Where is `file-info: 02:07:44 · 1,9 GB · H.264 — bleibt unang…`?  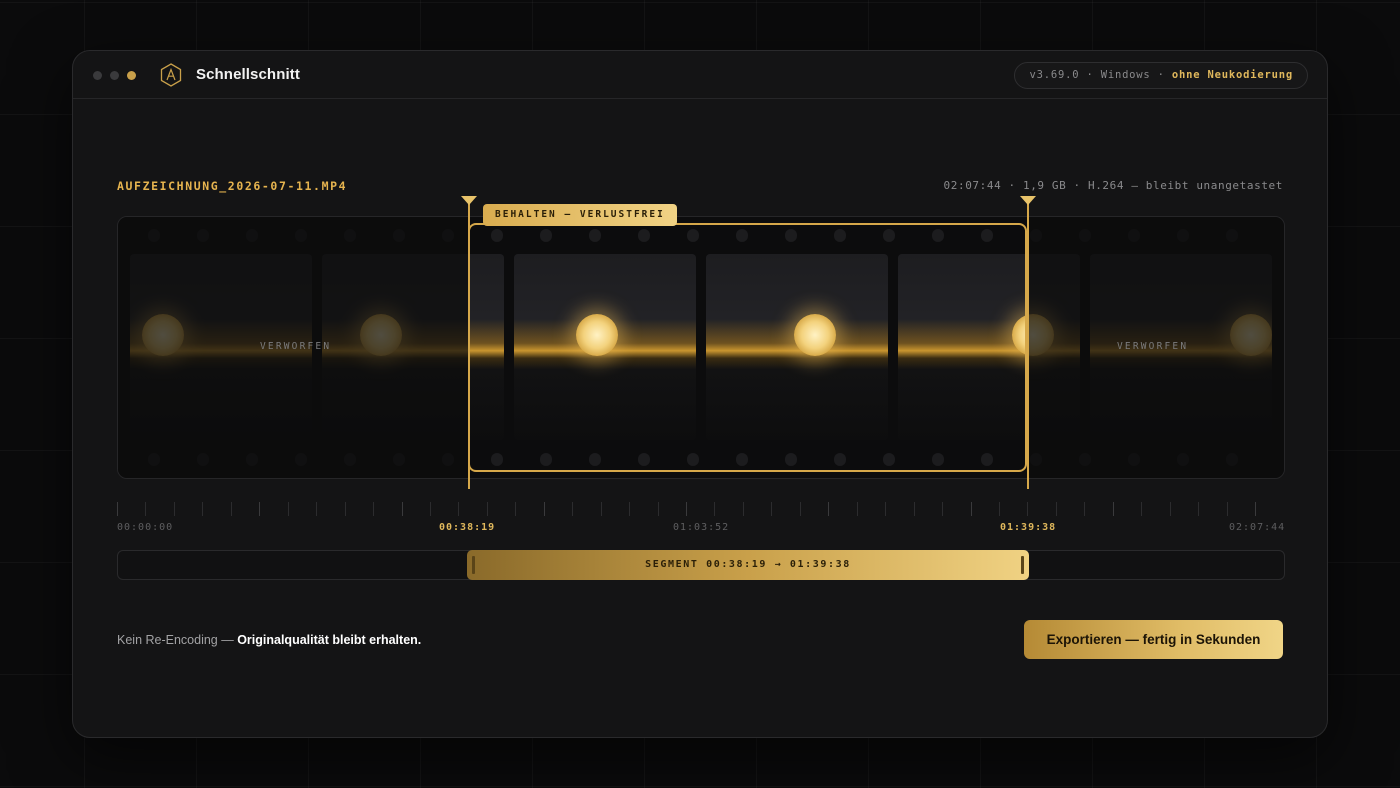
file-info: 02:07:44 · 1,9 GB · H.264 — bleibt unang… is located at coordinates (1113, 185).